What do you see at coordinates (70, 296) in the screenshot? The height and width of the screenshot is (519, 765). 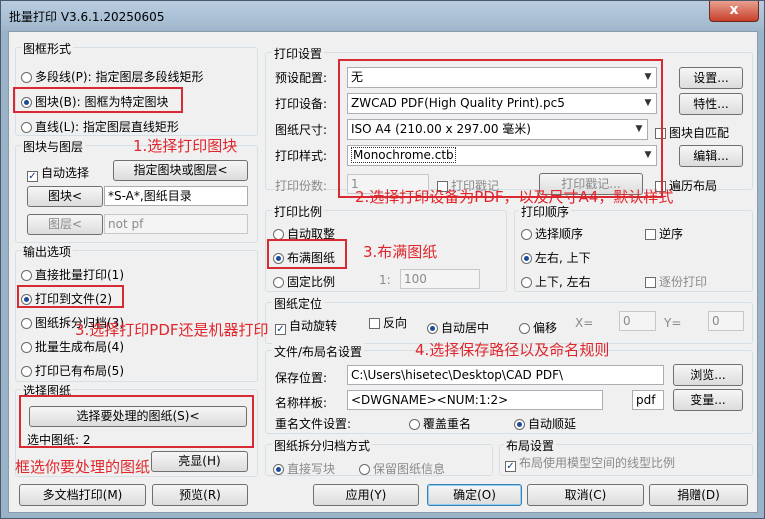 I see `annotation-box-print-to-file` at bounding box center [70, 296].